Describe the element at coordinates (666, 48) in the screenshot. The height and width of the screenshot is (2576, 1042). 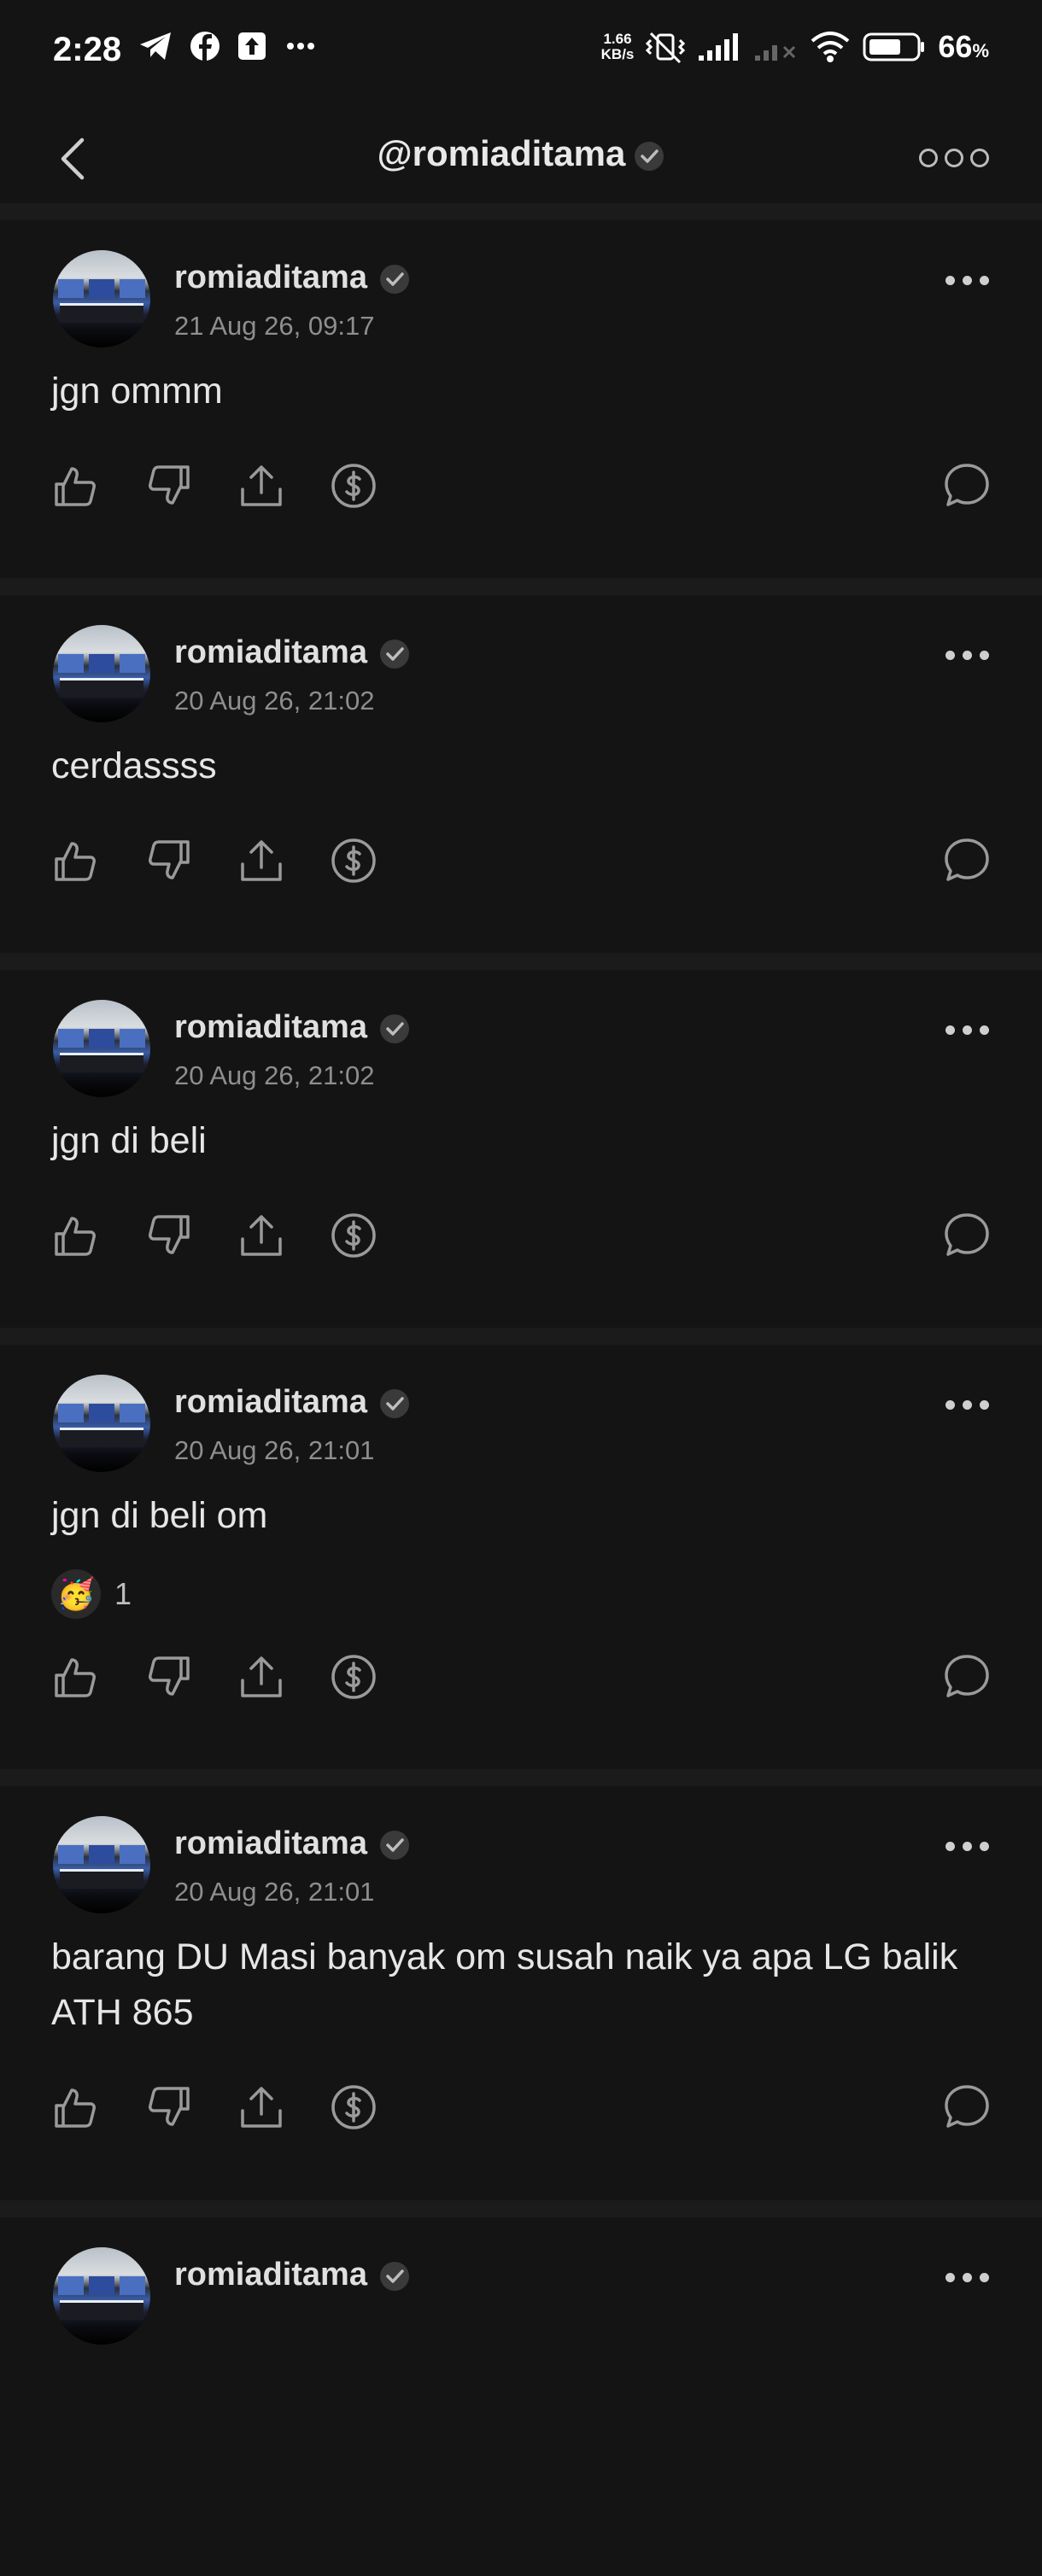
I see `vibrate-off-icon` at that location.